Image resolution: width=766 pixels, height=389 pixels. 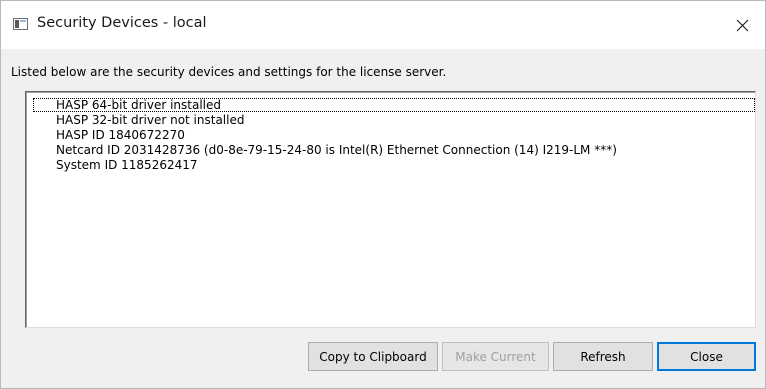 I want to click on close-icon, so click(x=742, y=25).